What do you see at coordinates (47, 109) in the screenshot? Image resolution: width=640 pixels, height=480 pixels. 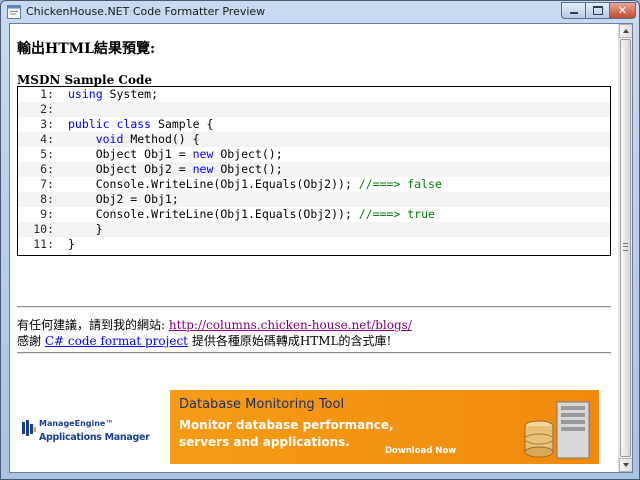 I see `line-number: 2:` at bounding box center [47, 109].